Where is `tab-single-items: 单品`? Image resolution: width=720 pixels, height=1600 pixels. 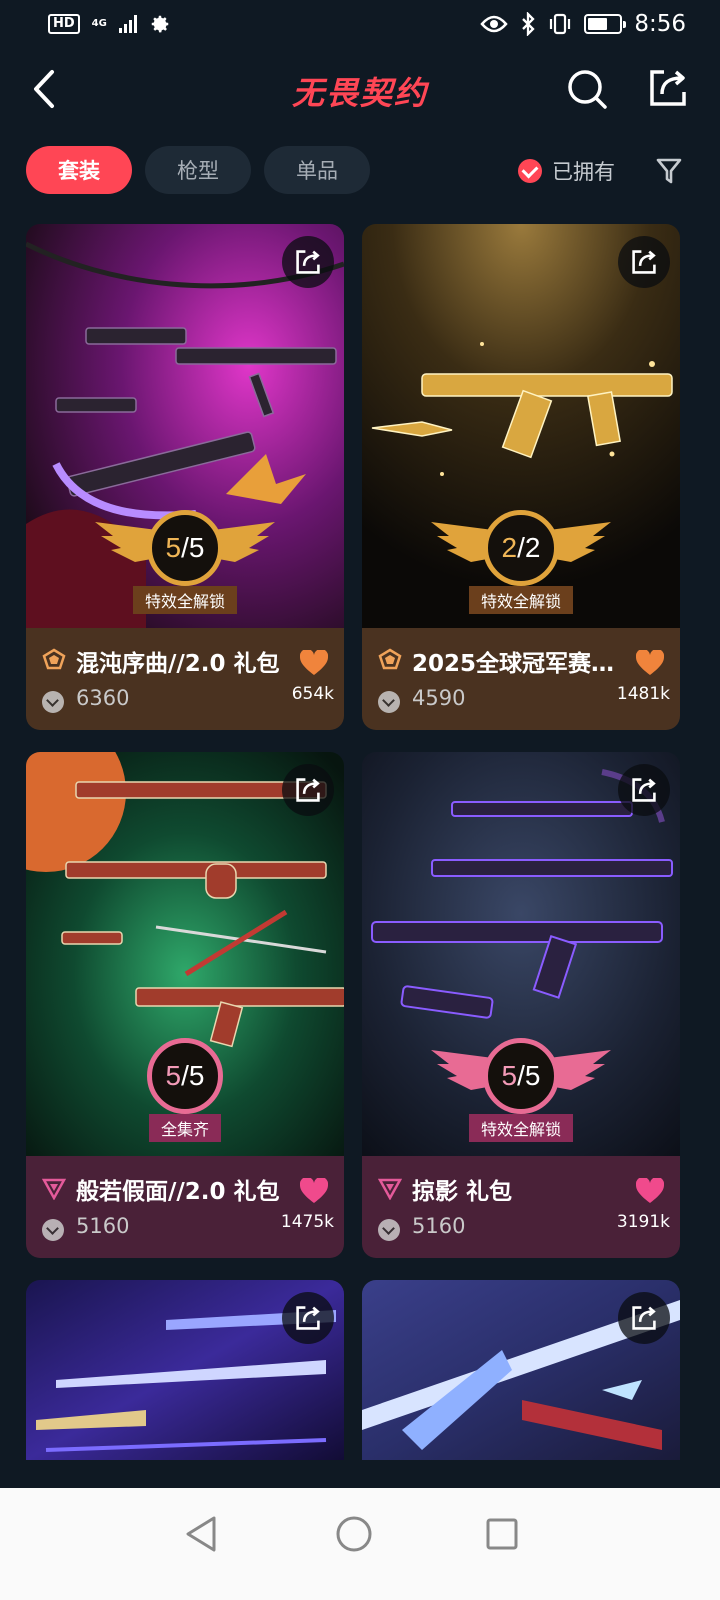 tab-single-items: 单品 is located at coordinates (317, 170).